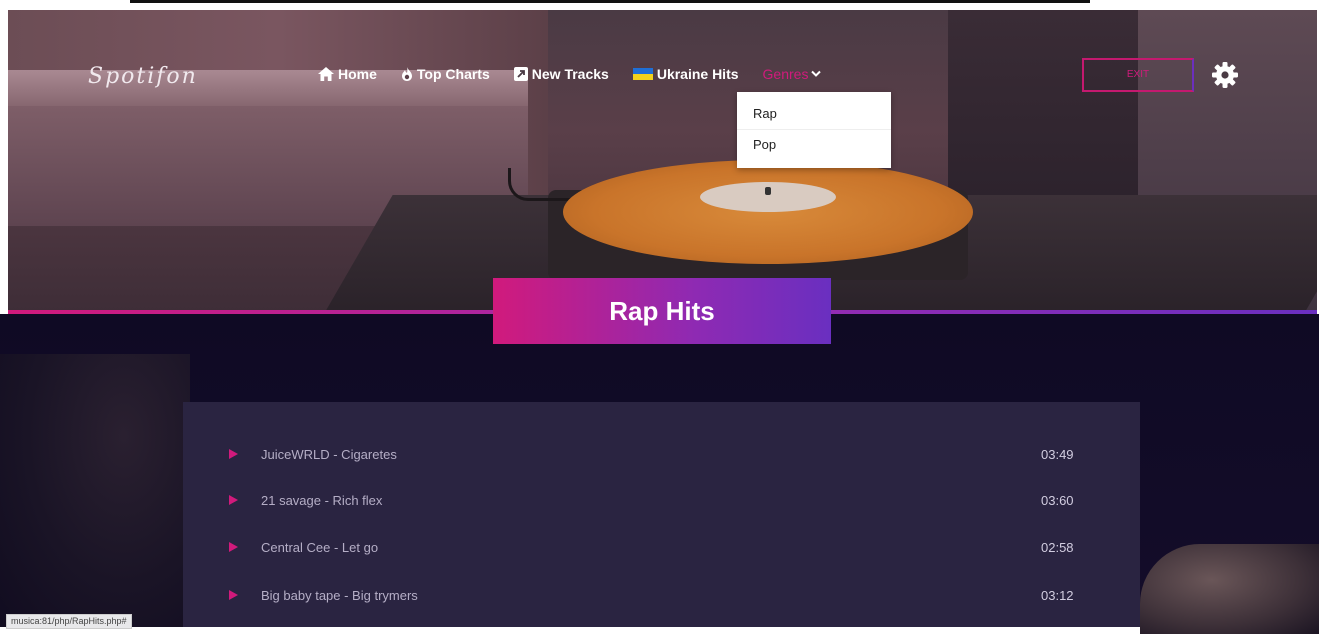  Describe the element at coordinates (570, 74) in the screenshot. I see `nav-new-tracks-label: New Tracks` at that location.